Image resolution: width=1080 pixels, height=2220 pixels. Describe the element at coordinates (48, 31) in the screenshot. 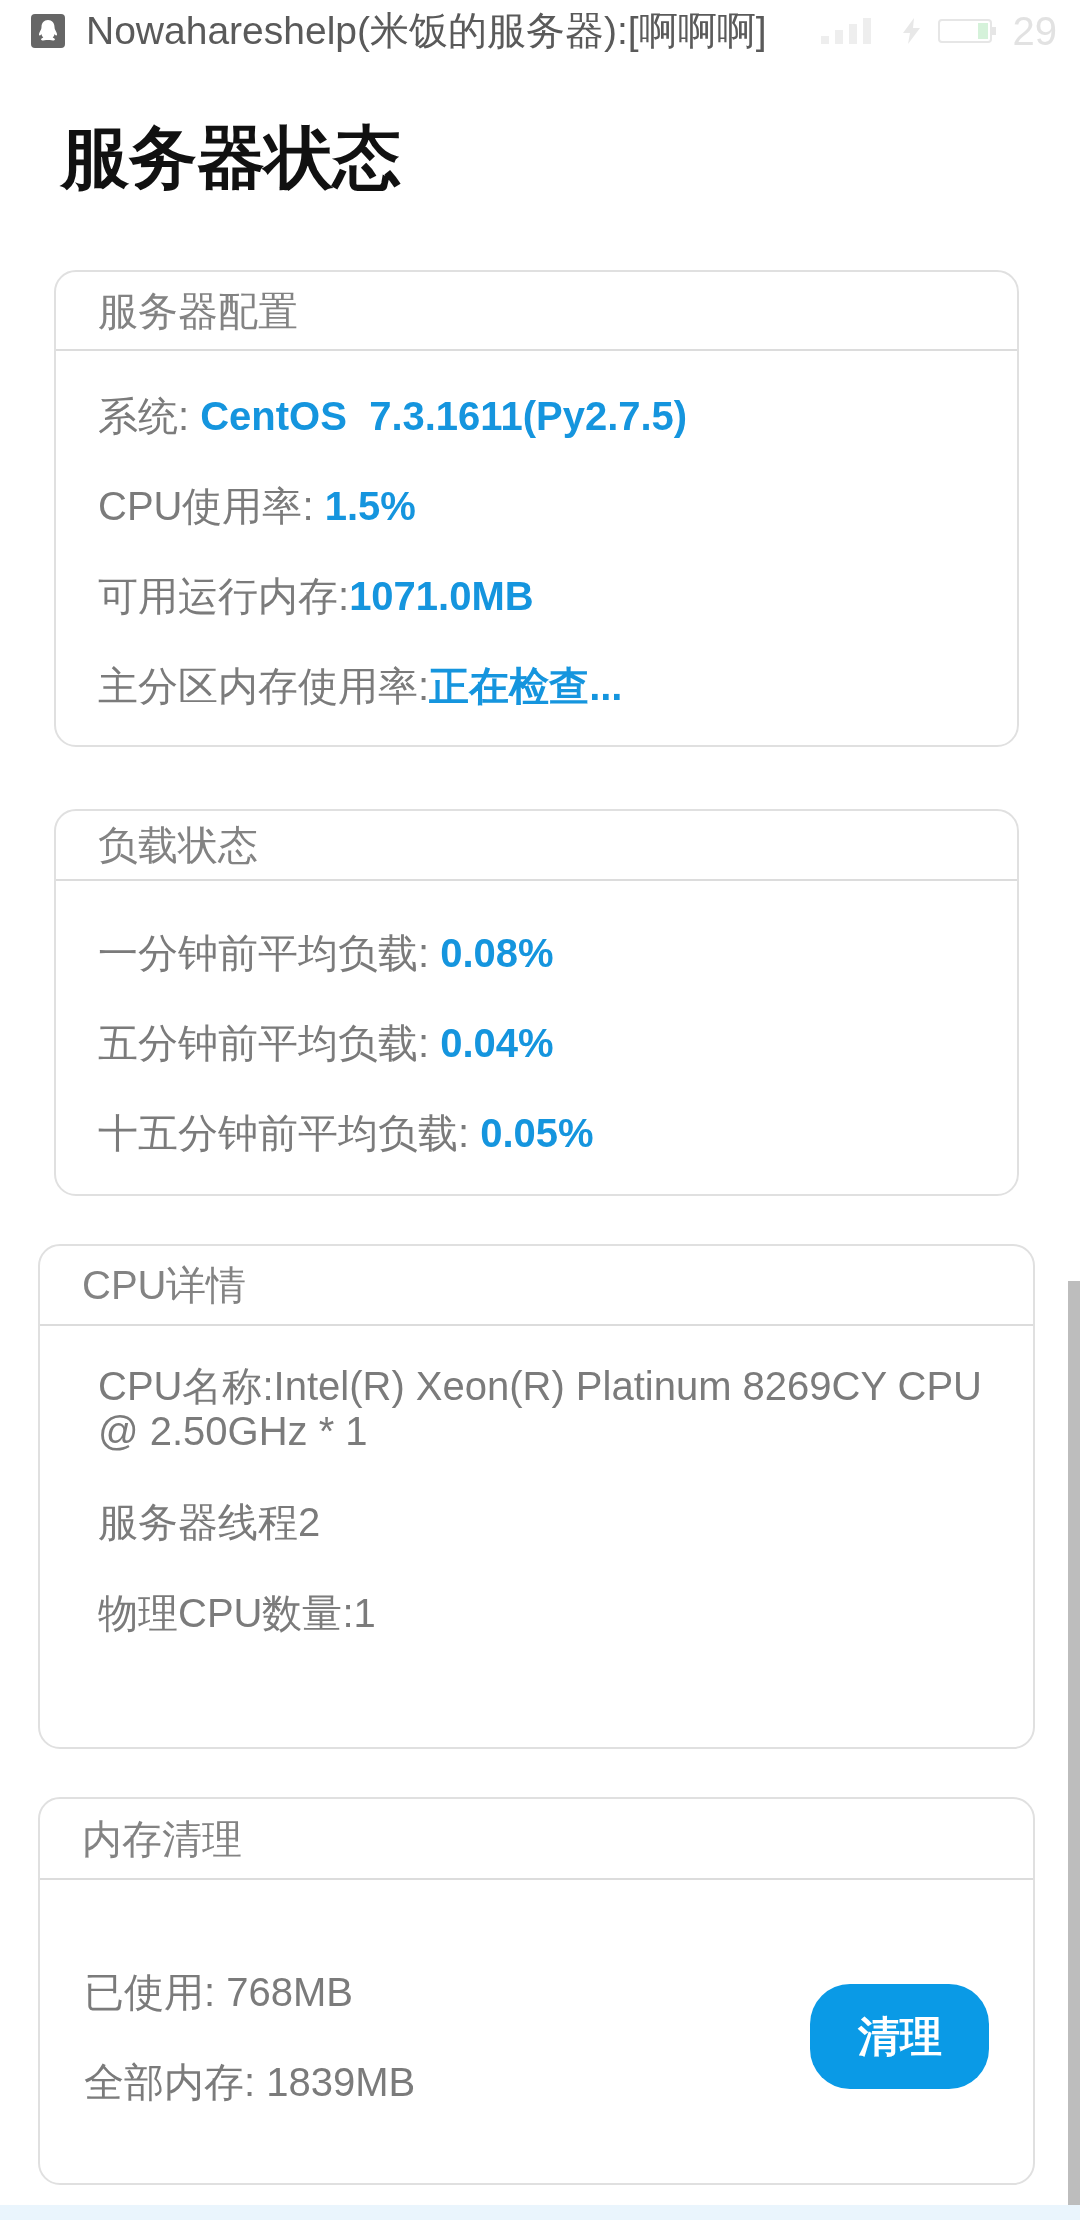

I see `penguin-icon` at that location.